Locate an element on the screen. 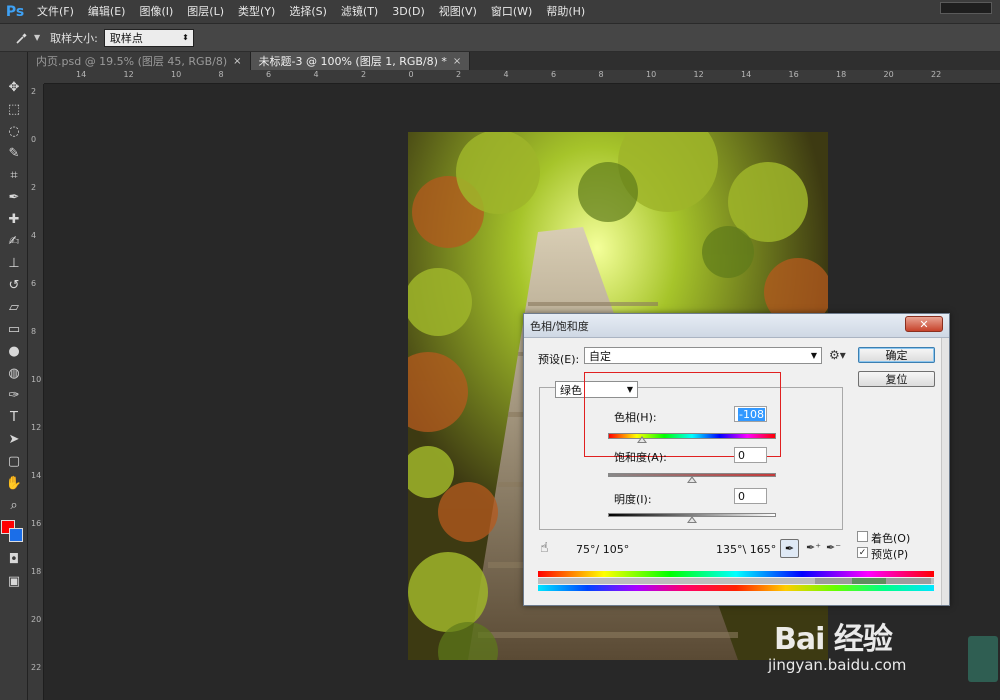 Image resolution: width=1000 pixels, height=700 pixels. saturation-label: 饱和度(A): is located at coordinates (640, 457).